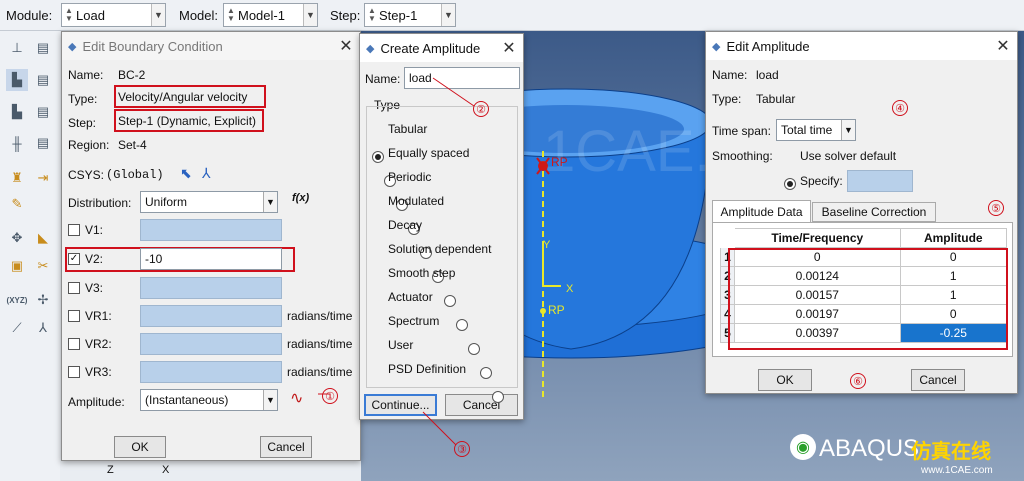  What do you see at coordinates (296, 398) in the screenshot?
I see `create-amplitude-icon: ∿` at bounding box center [296, 398].